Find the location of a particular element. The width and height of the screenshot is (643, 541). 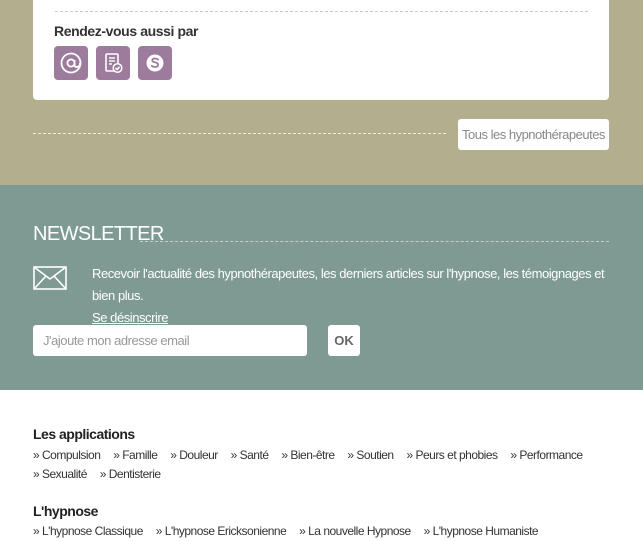

email-input is located at coordinates (170, 340).